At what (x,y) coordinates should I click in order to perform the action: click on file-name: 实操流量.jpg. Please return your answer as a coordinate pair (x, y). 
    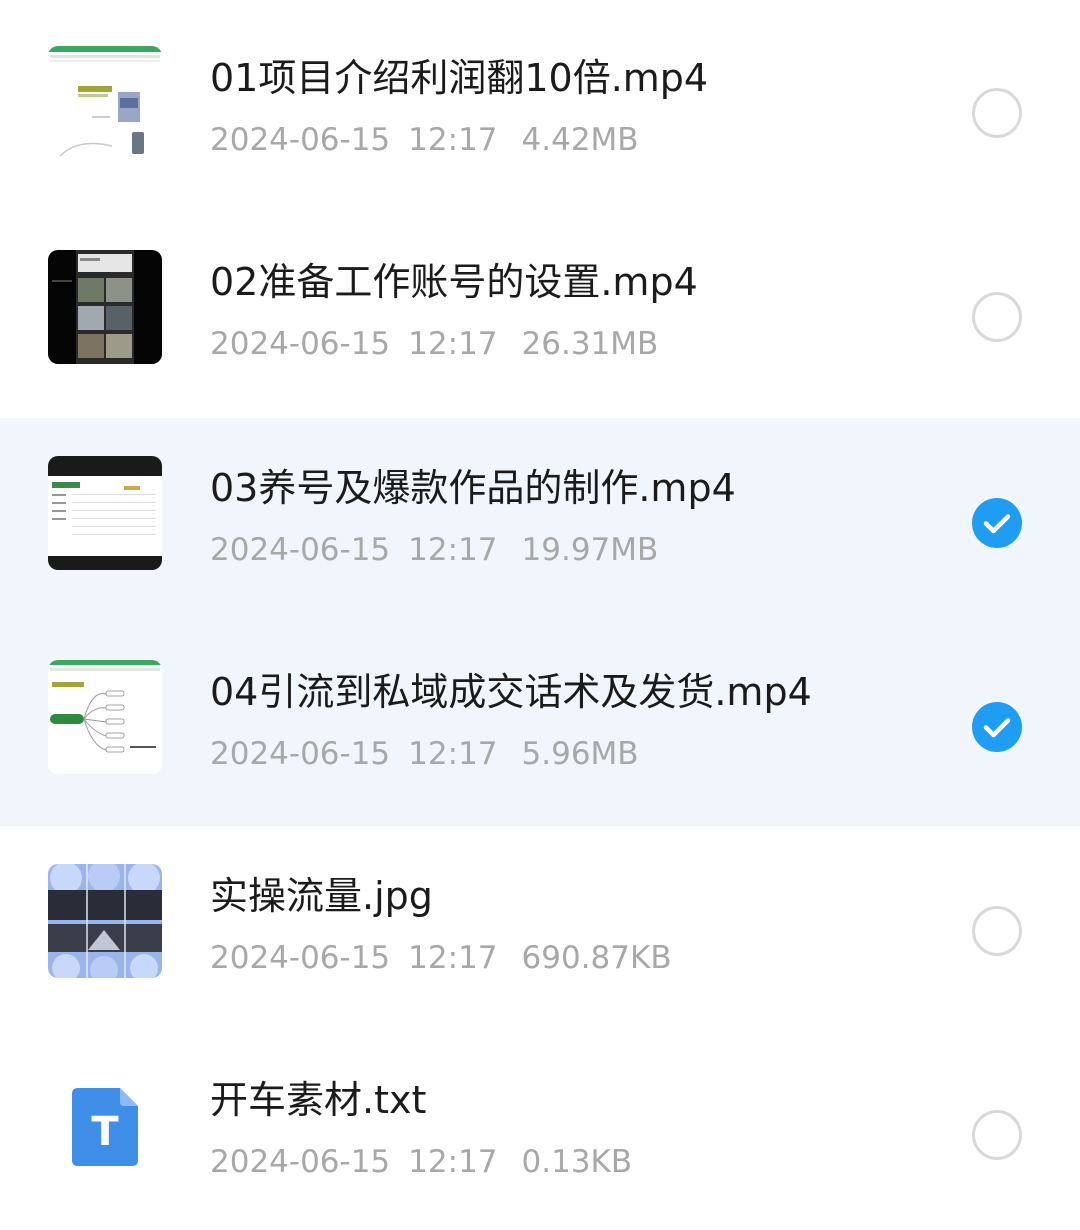
    Looking at the image, I should click on (321, 896).